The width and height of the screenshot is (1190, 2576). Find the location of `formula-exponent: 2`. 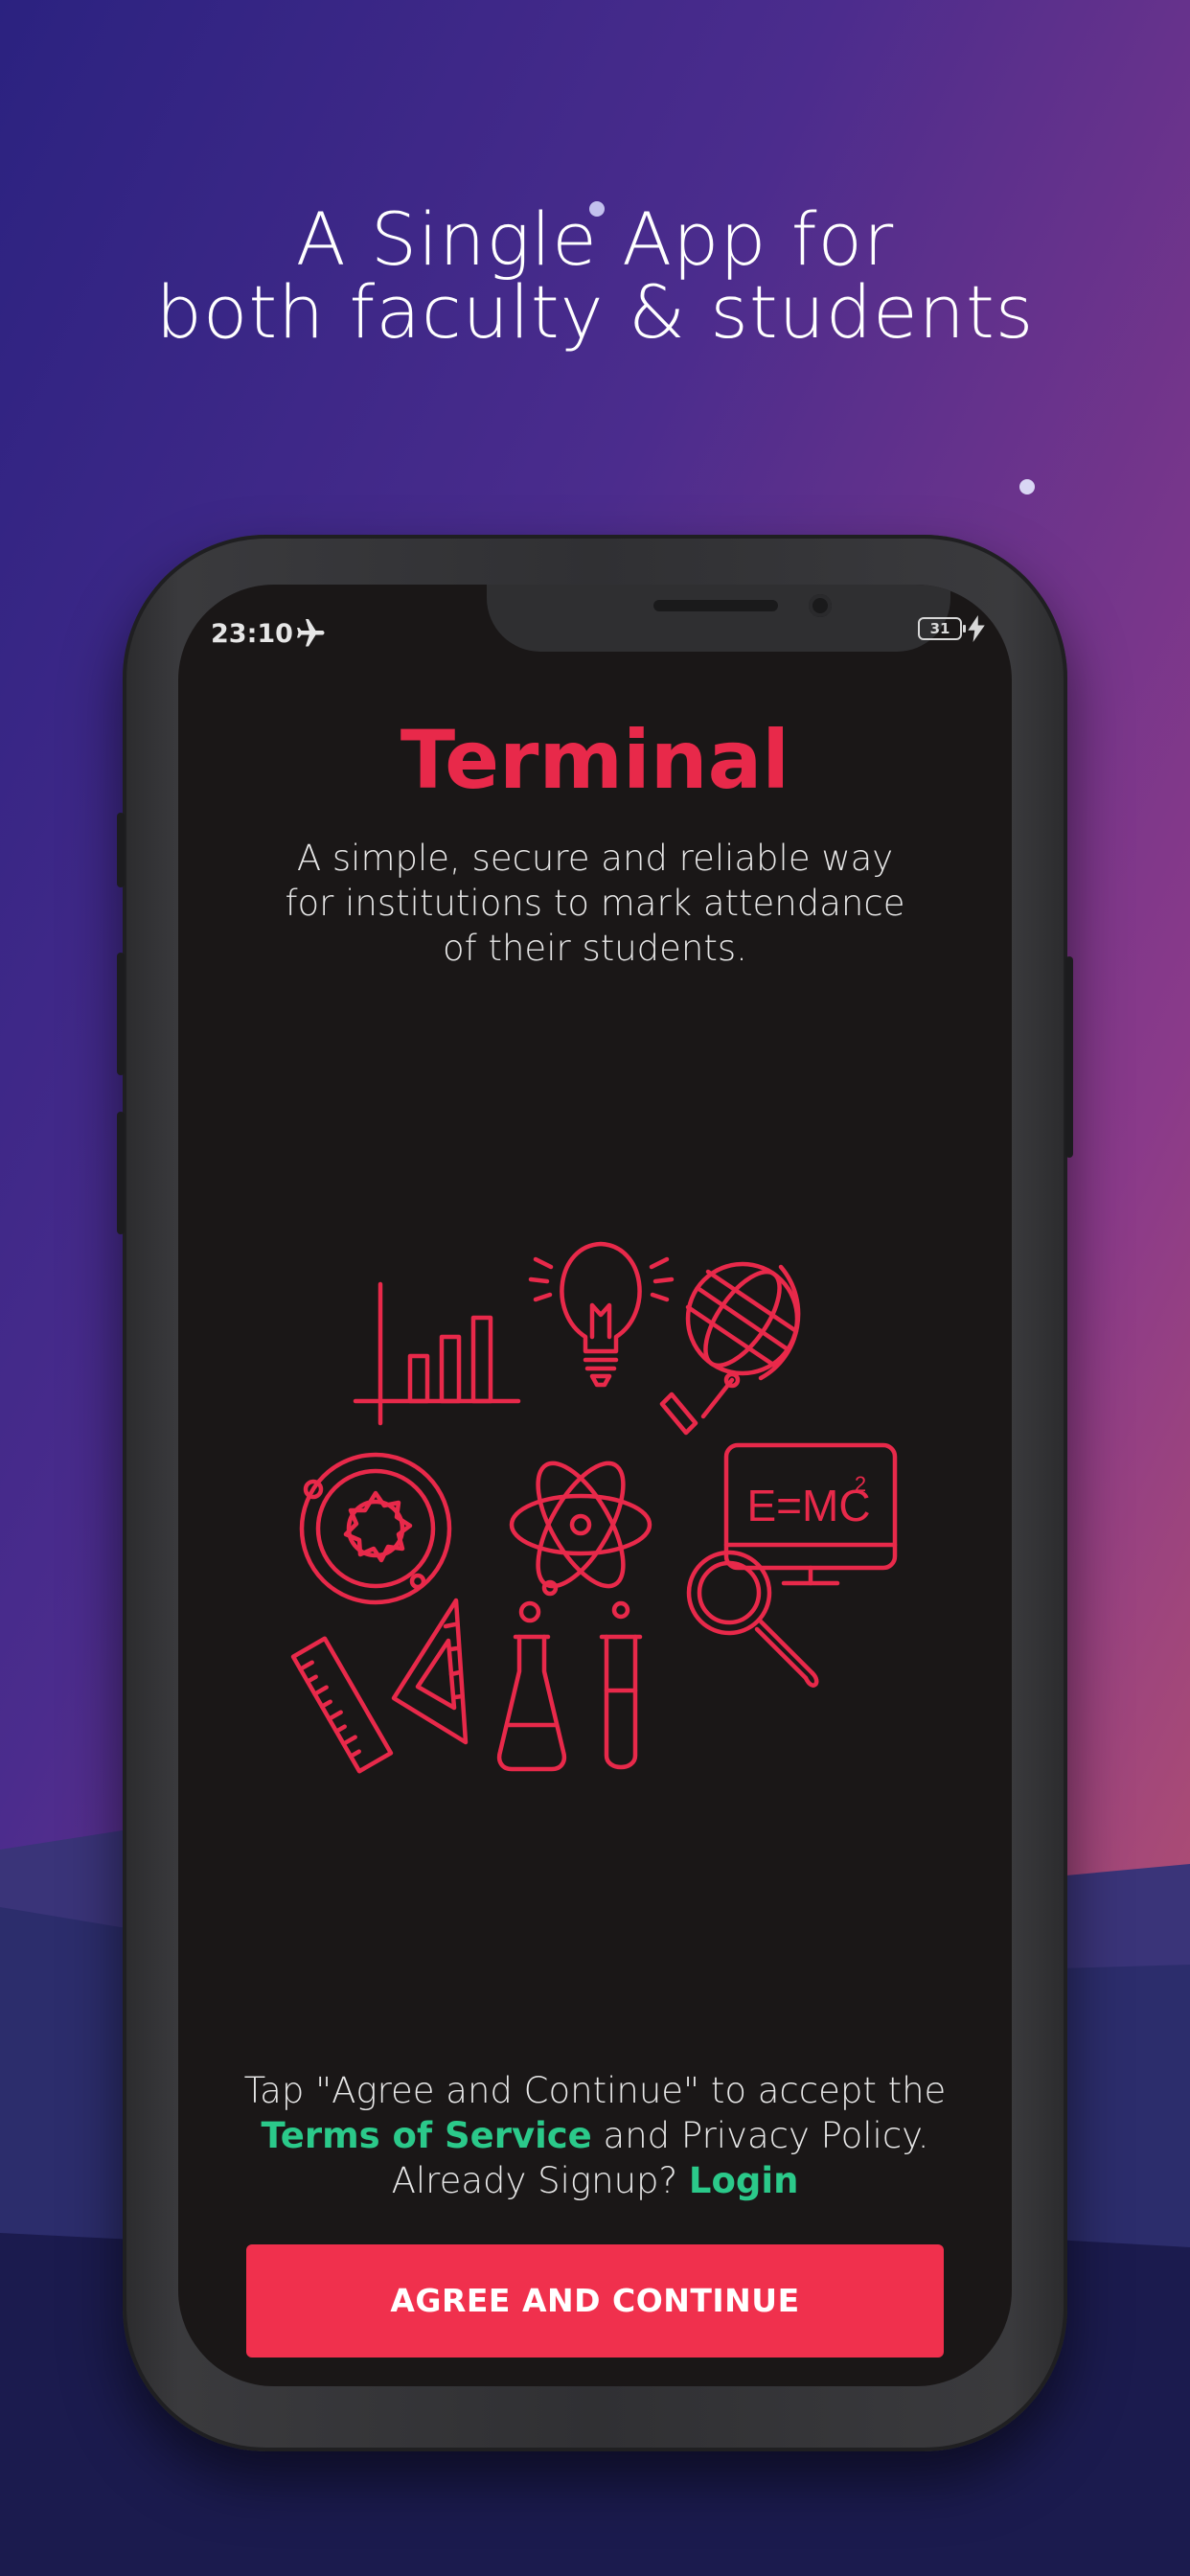

formula-exponent: 2 is located at coordinates (860, 1484).